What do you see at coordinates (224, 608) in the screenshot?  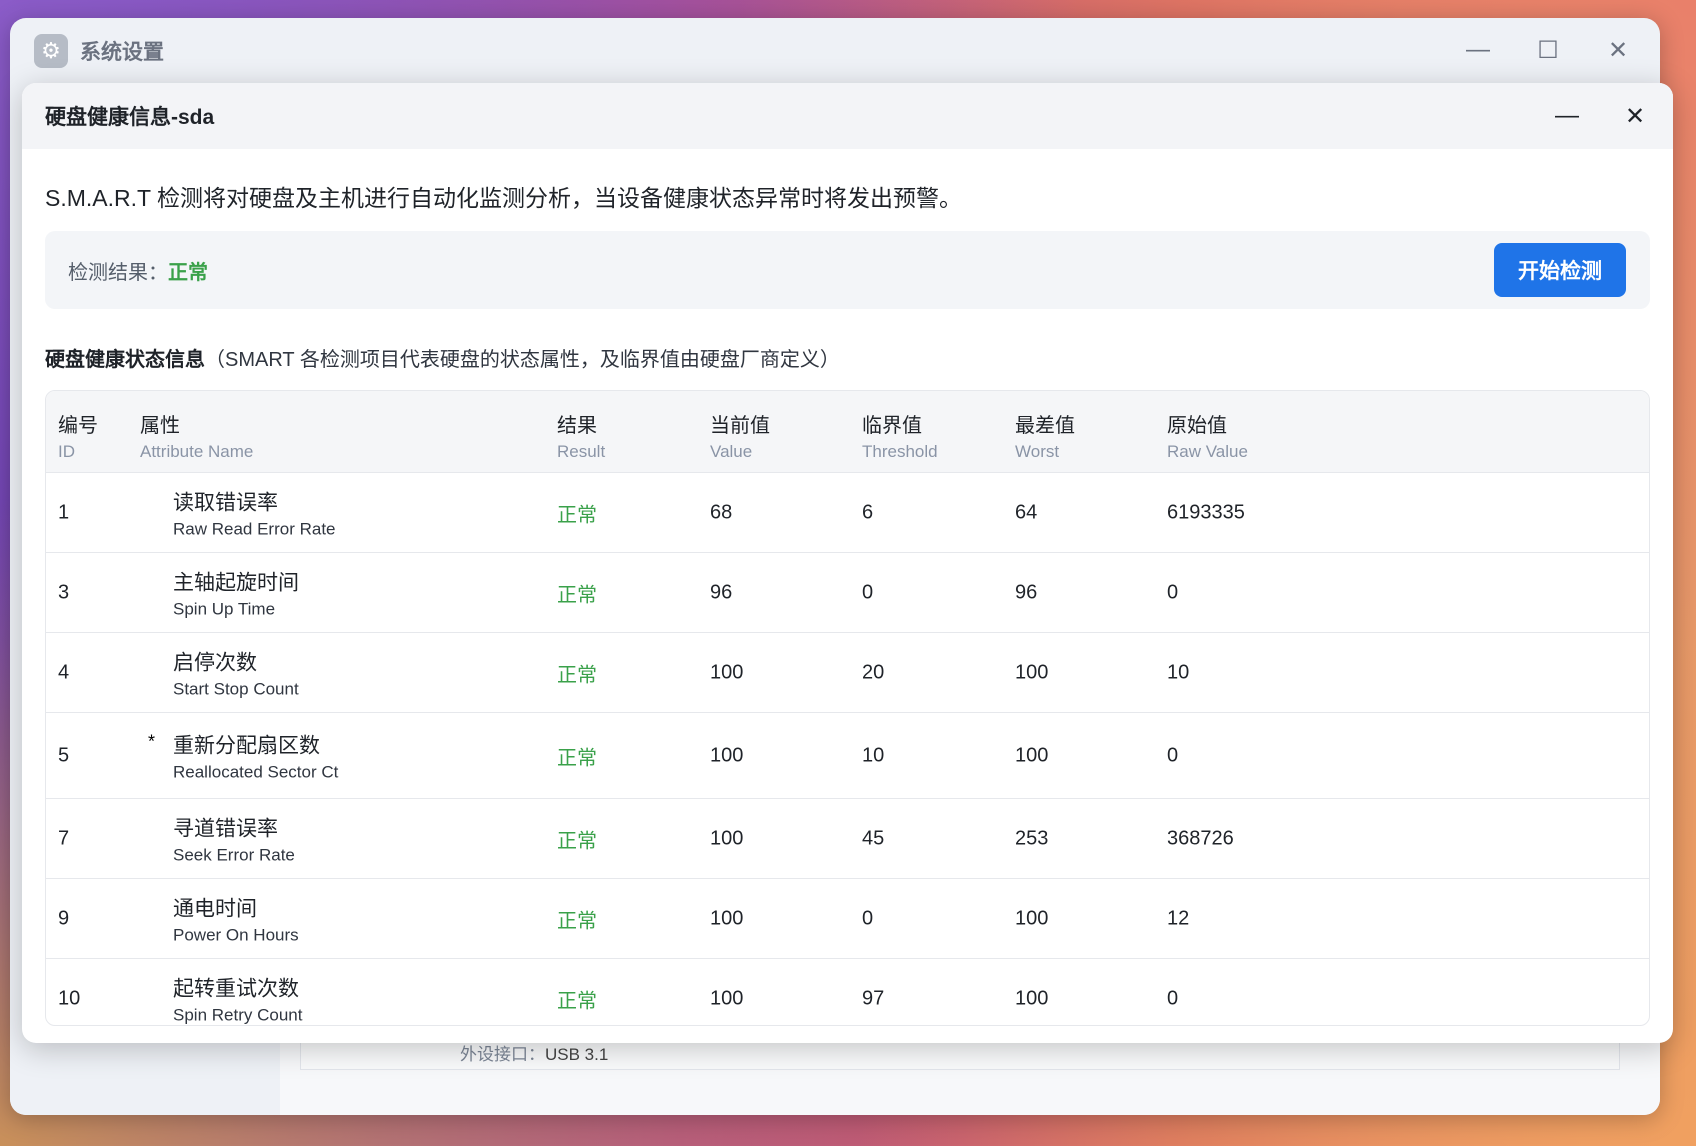 I see `attribute-name-en: Spin Up Time` at bounding box center [224, 608].